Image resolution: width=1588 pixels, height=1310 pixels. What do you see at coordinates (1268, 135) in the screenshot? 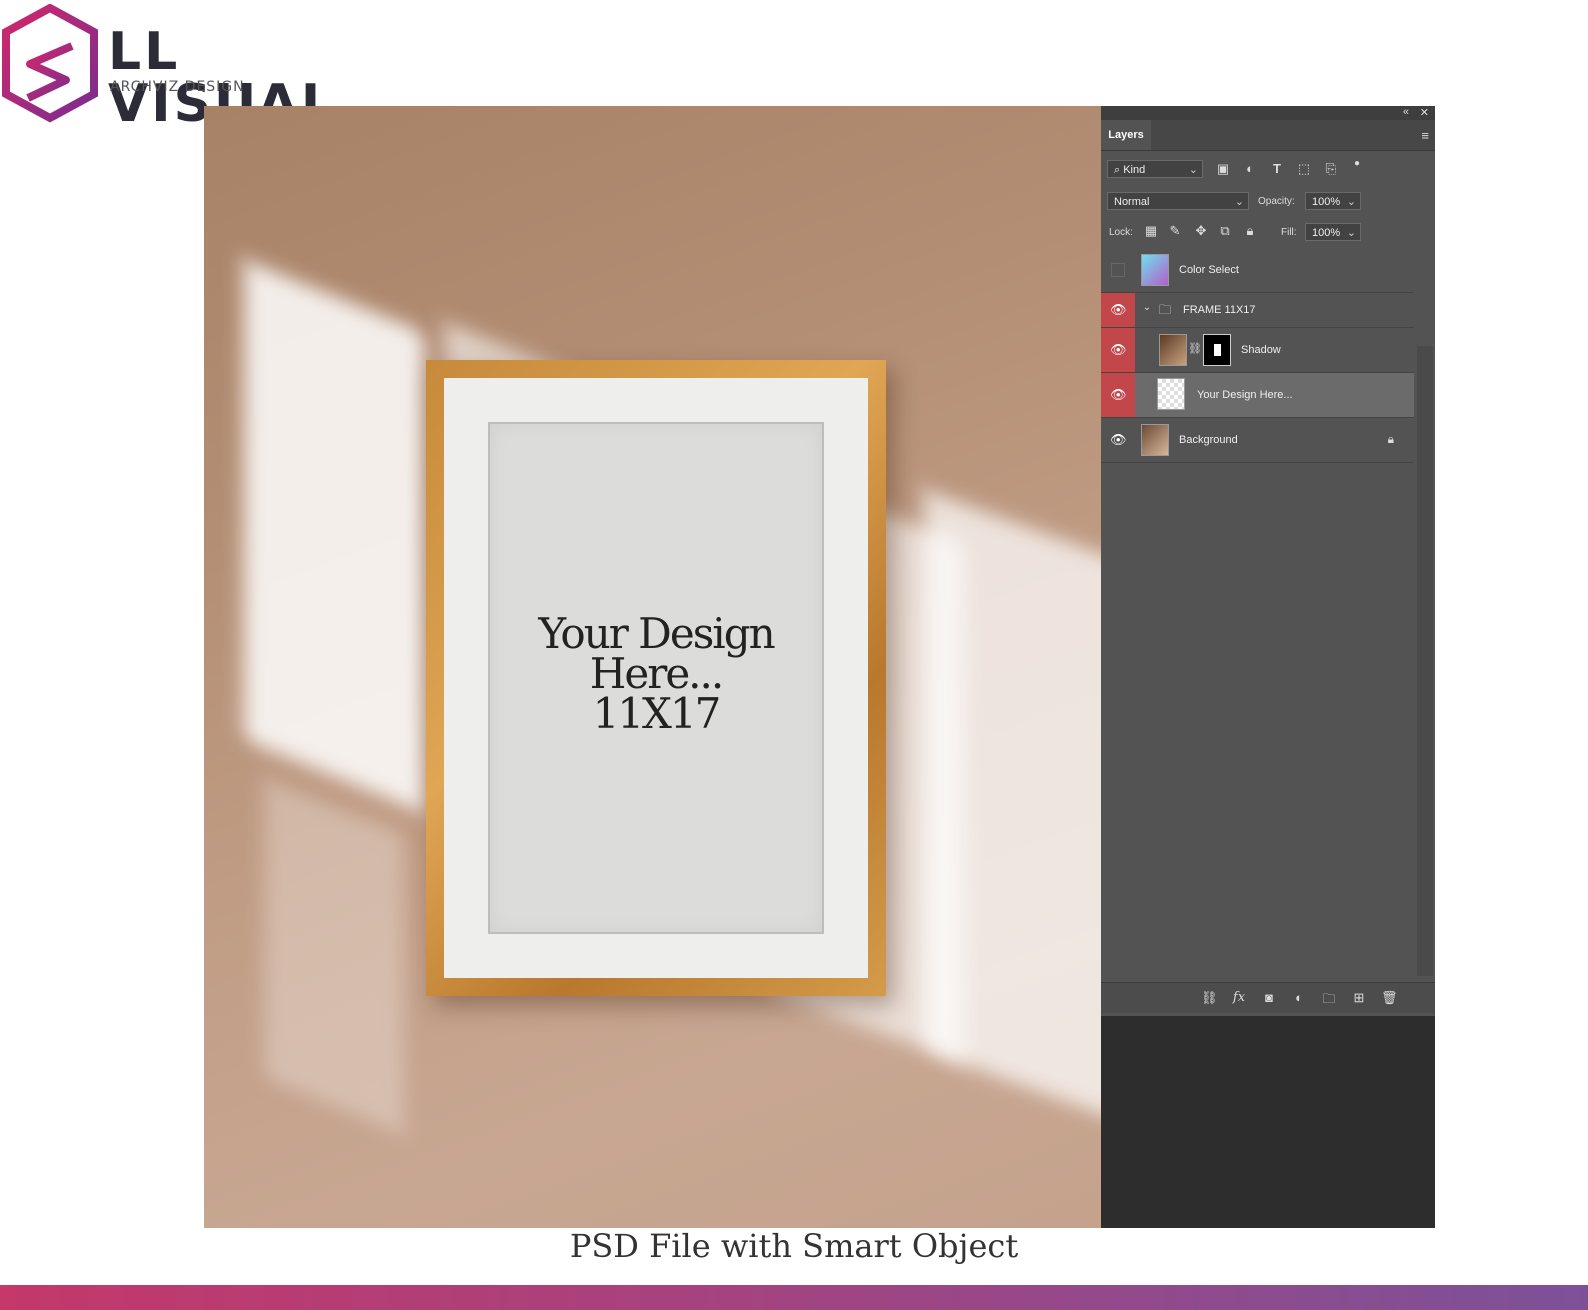
I see `panel-tabbar: Layers ≡` at bounding box center [1268, 135].